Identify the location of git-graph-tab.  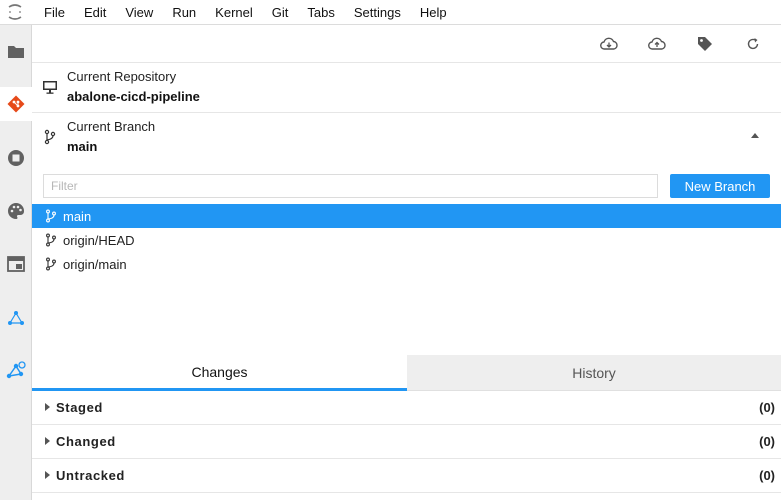
(15, 370).